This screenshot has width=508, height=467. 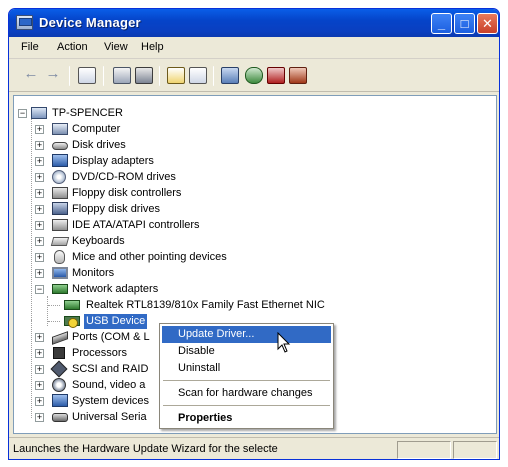 I want to click on usb-controller-icon, so click(x=60, y=417).